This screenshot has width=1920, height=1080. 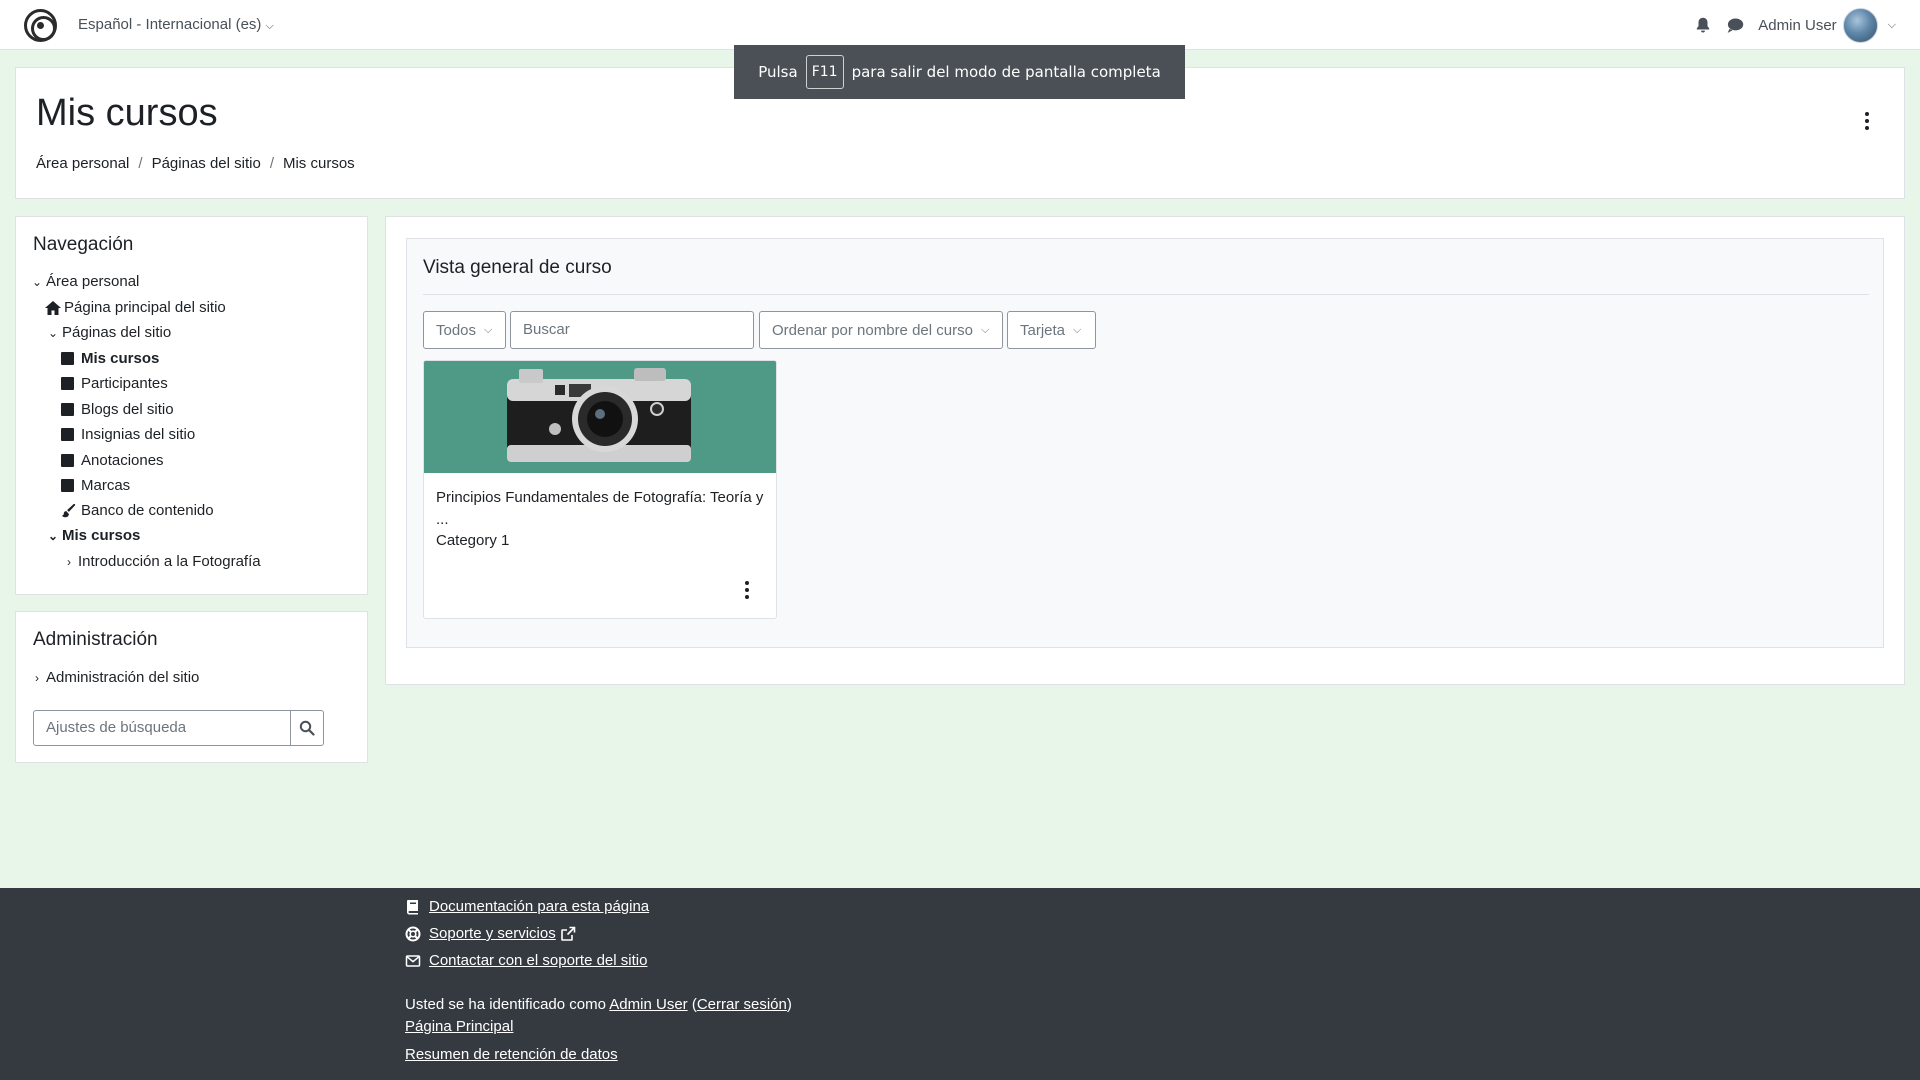 I want to click on site-logo, so click(x=40, y=25).